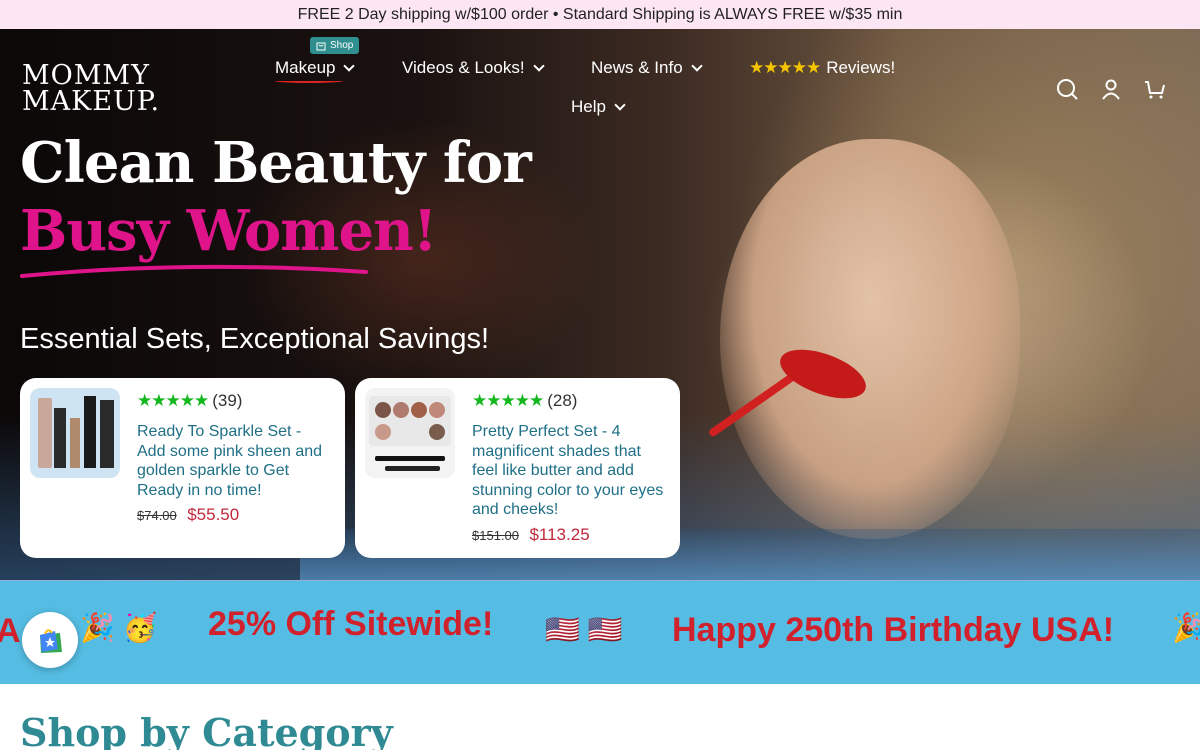 The width and height of the screenshot is (1200, 750). I want to click on account-icon, so click(1111, 89).